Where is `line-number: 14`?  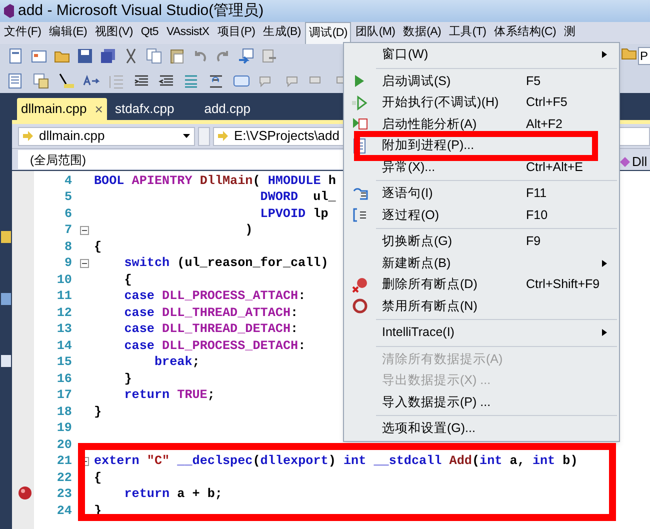
line-number: 14 is located at coordinates (64, 346).